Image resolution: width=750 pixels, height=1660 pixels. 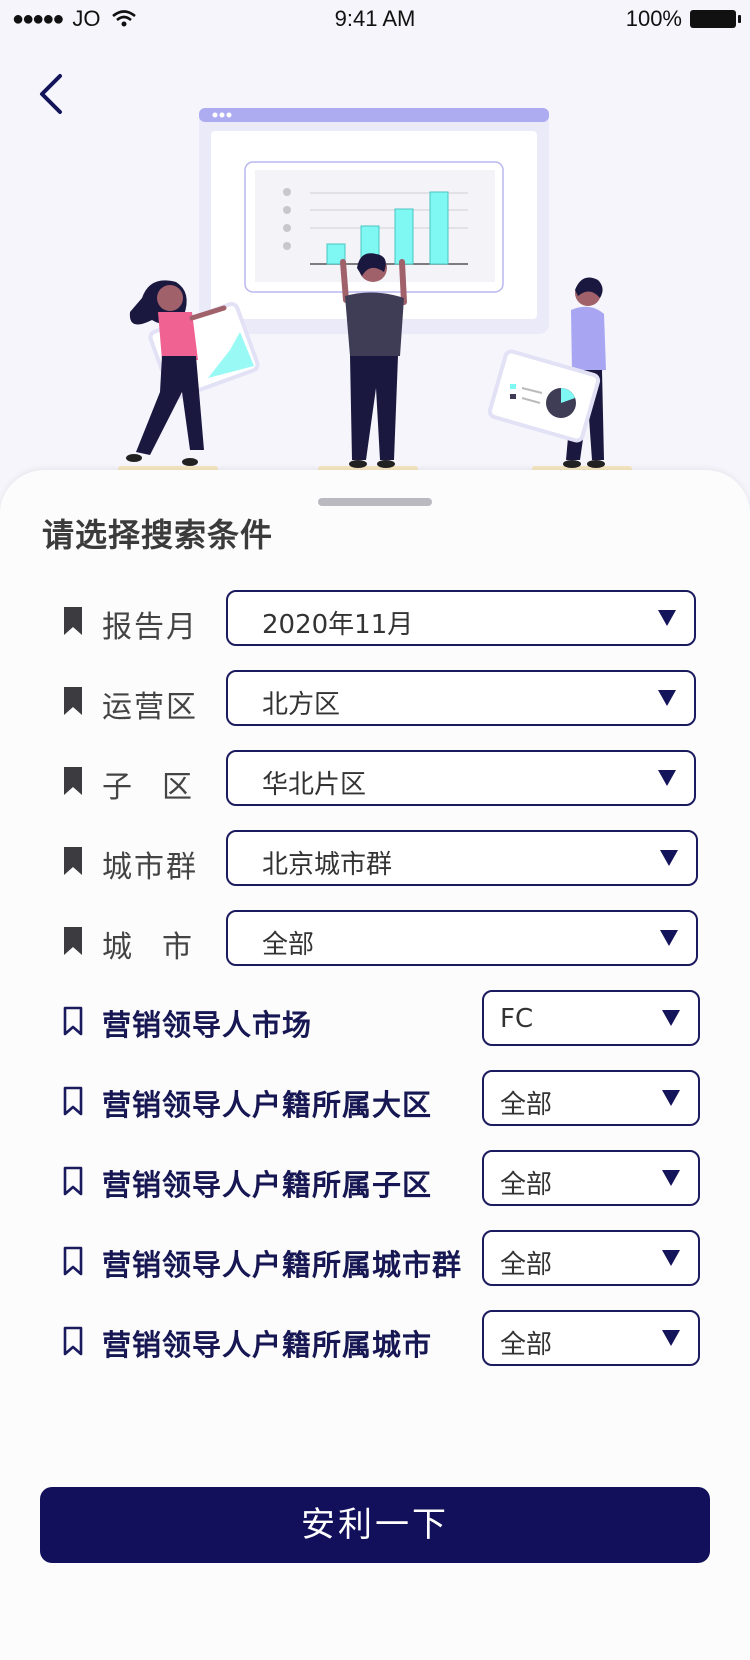 What do you see at coordinates (267, 1105) in the screenshot?
I see `filter-label: 营销领导人户籍所属大区` at bounding box center [267, 1105].